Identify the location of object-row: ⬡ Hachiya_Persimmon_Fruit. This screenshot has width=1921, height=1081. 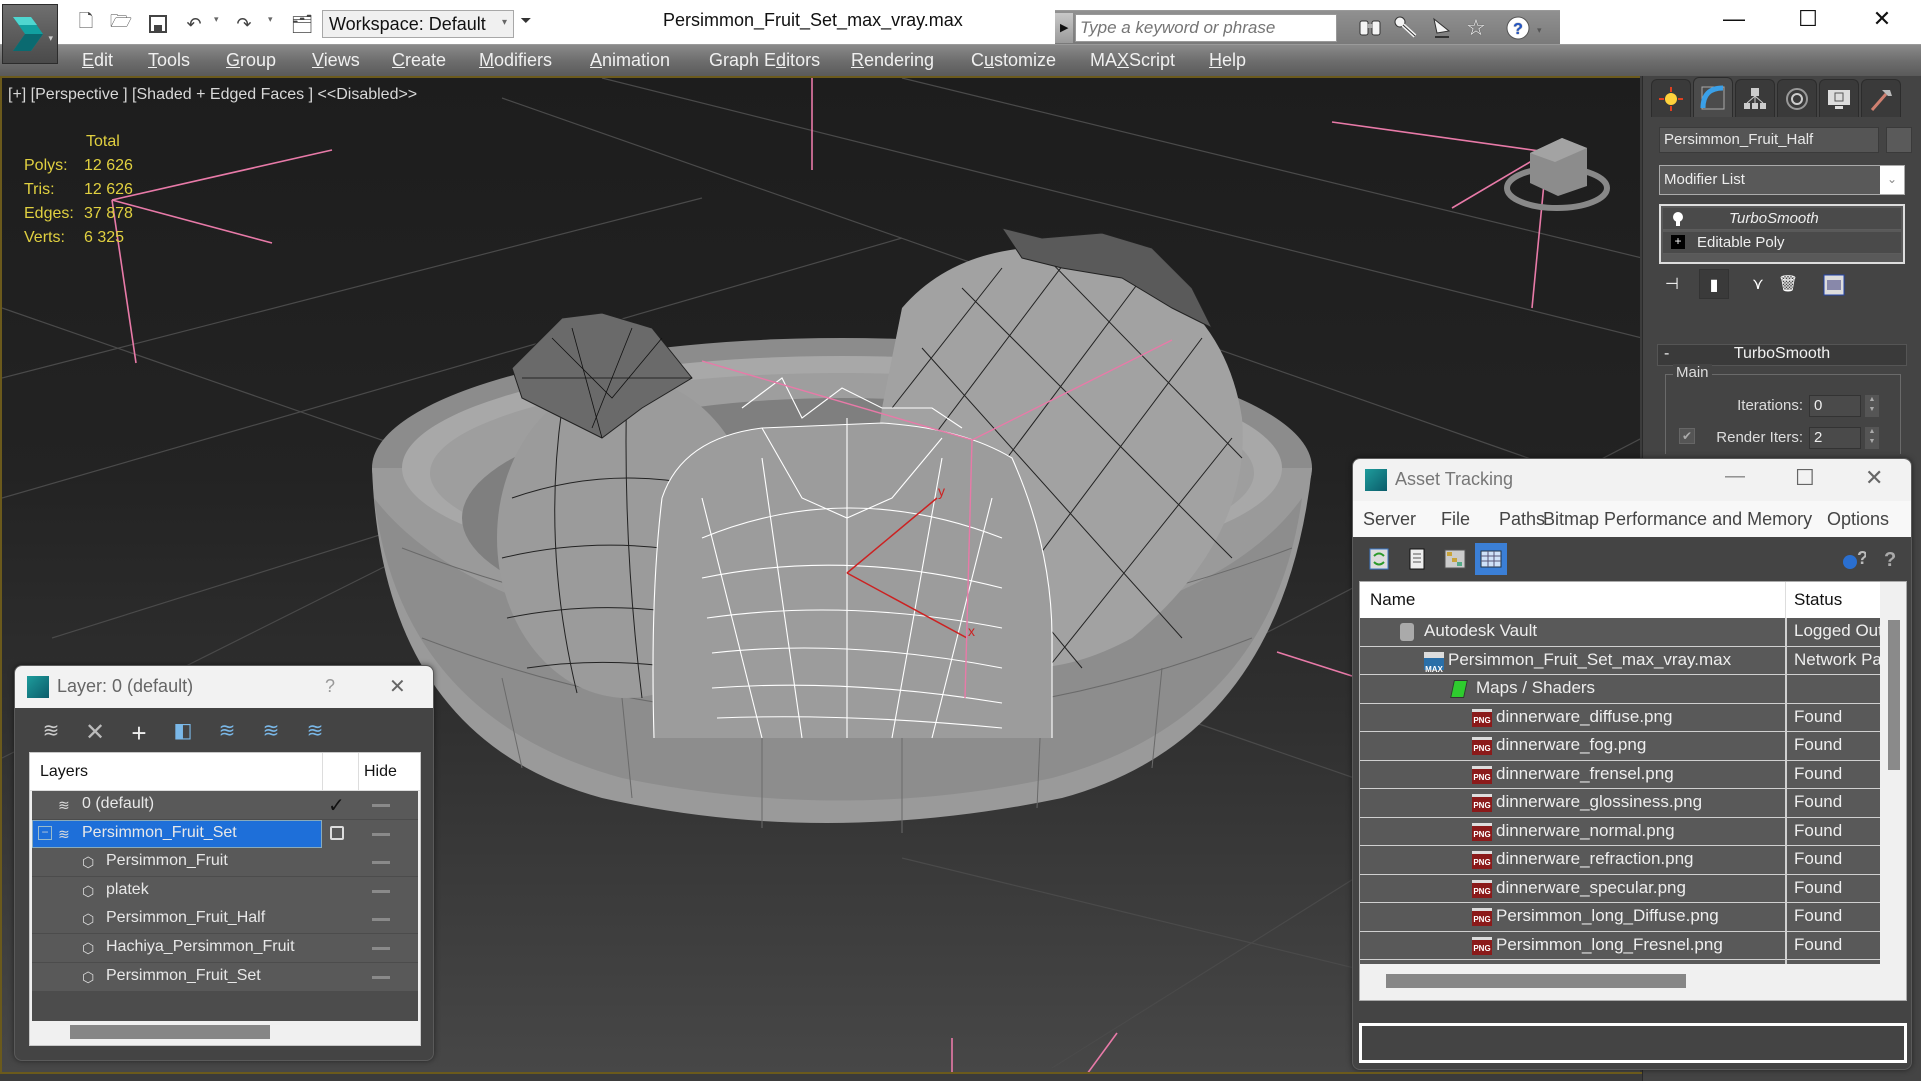
(225, 948).